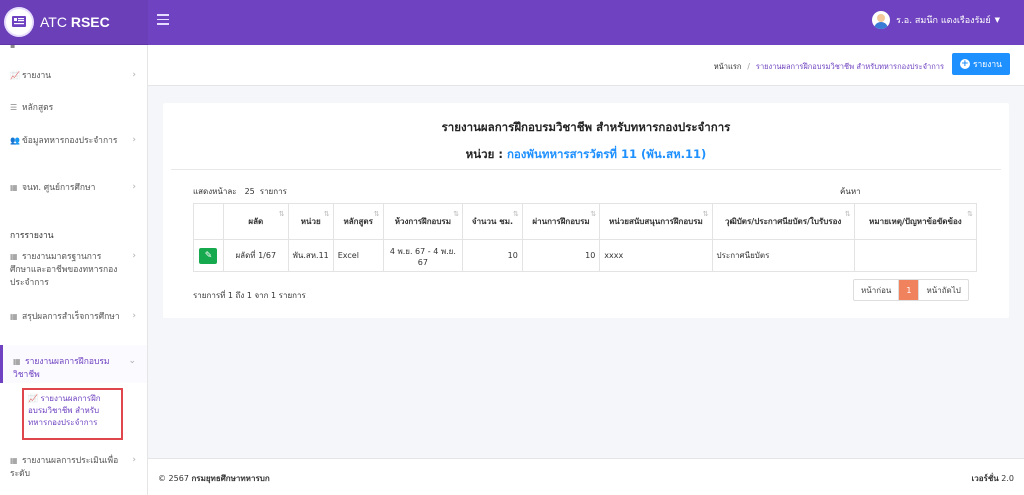 This screenshot has height=495, width=1024. I want to click on page-button-1: 1, so click(909, 290).